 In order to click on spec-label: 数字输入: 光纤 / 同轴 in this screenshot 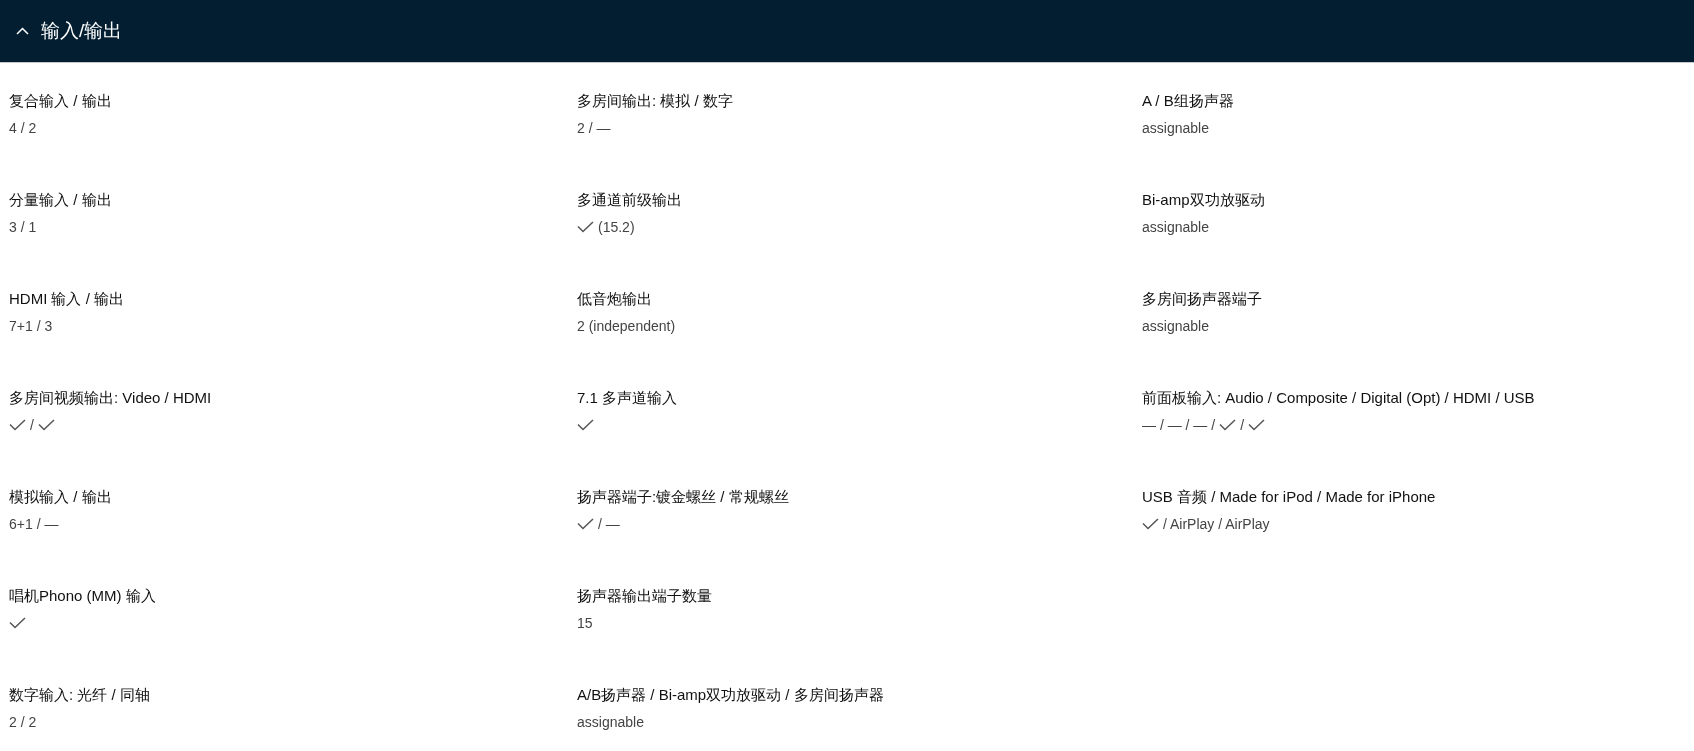, I will do `click(79, 695)`.